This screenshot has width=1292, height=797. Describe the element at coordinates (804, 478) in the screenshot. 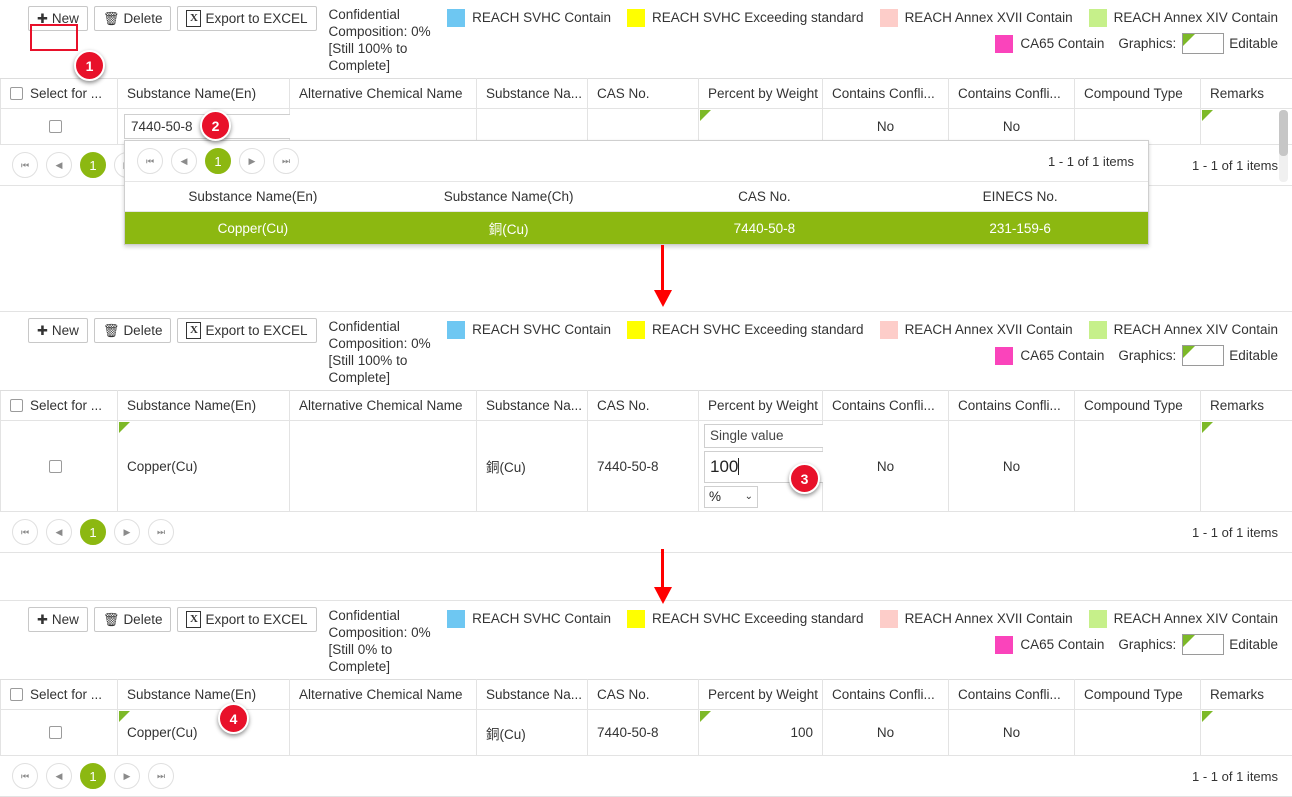

I see `step-badge-3: 3` at that location.